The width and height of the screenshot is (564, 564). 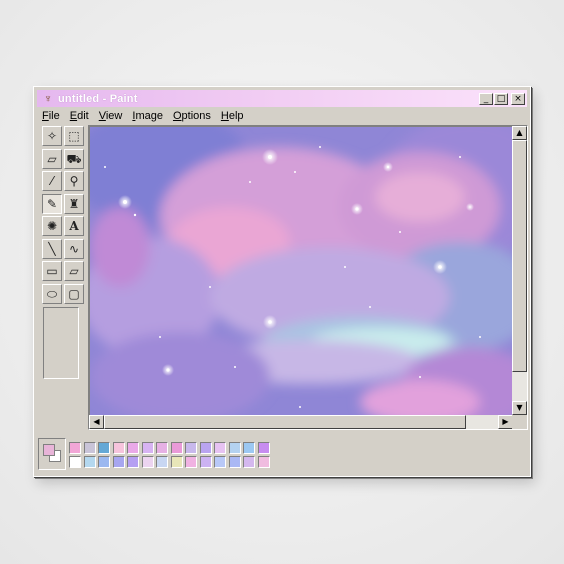 I want to click on menu-view: View, so click(x=111, y=116).